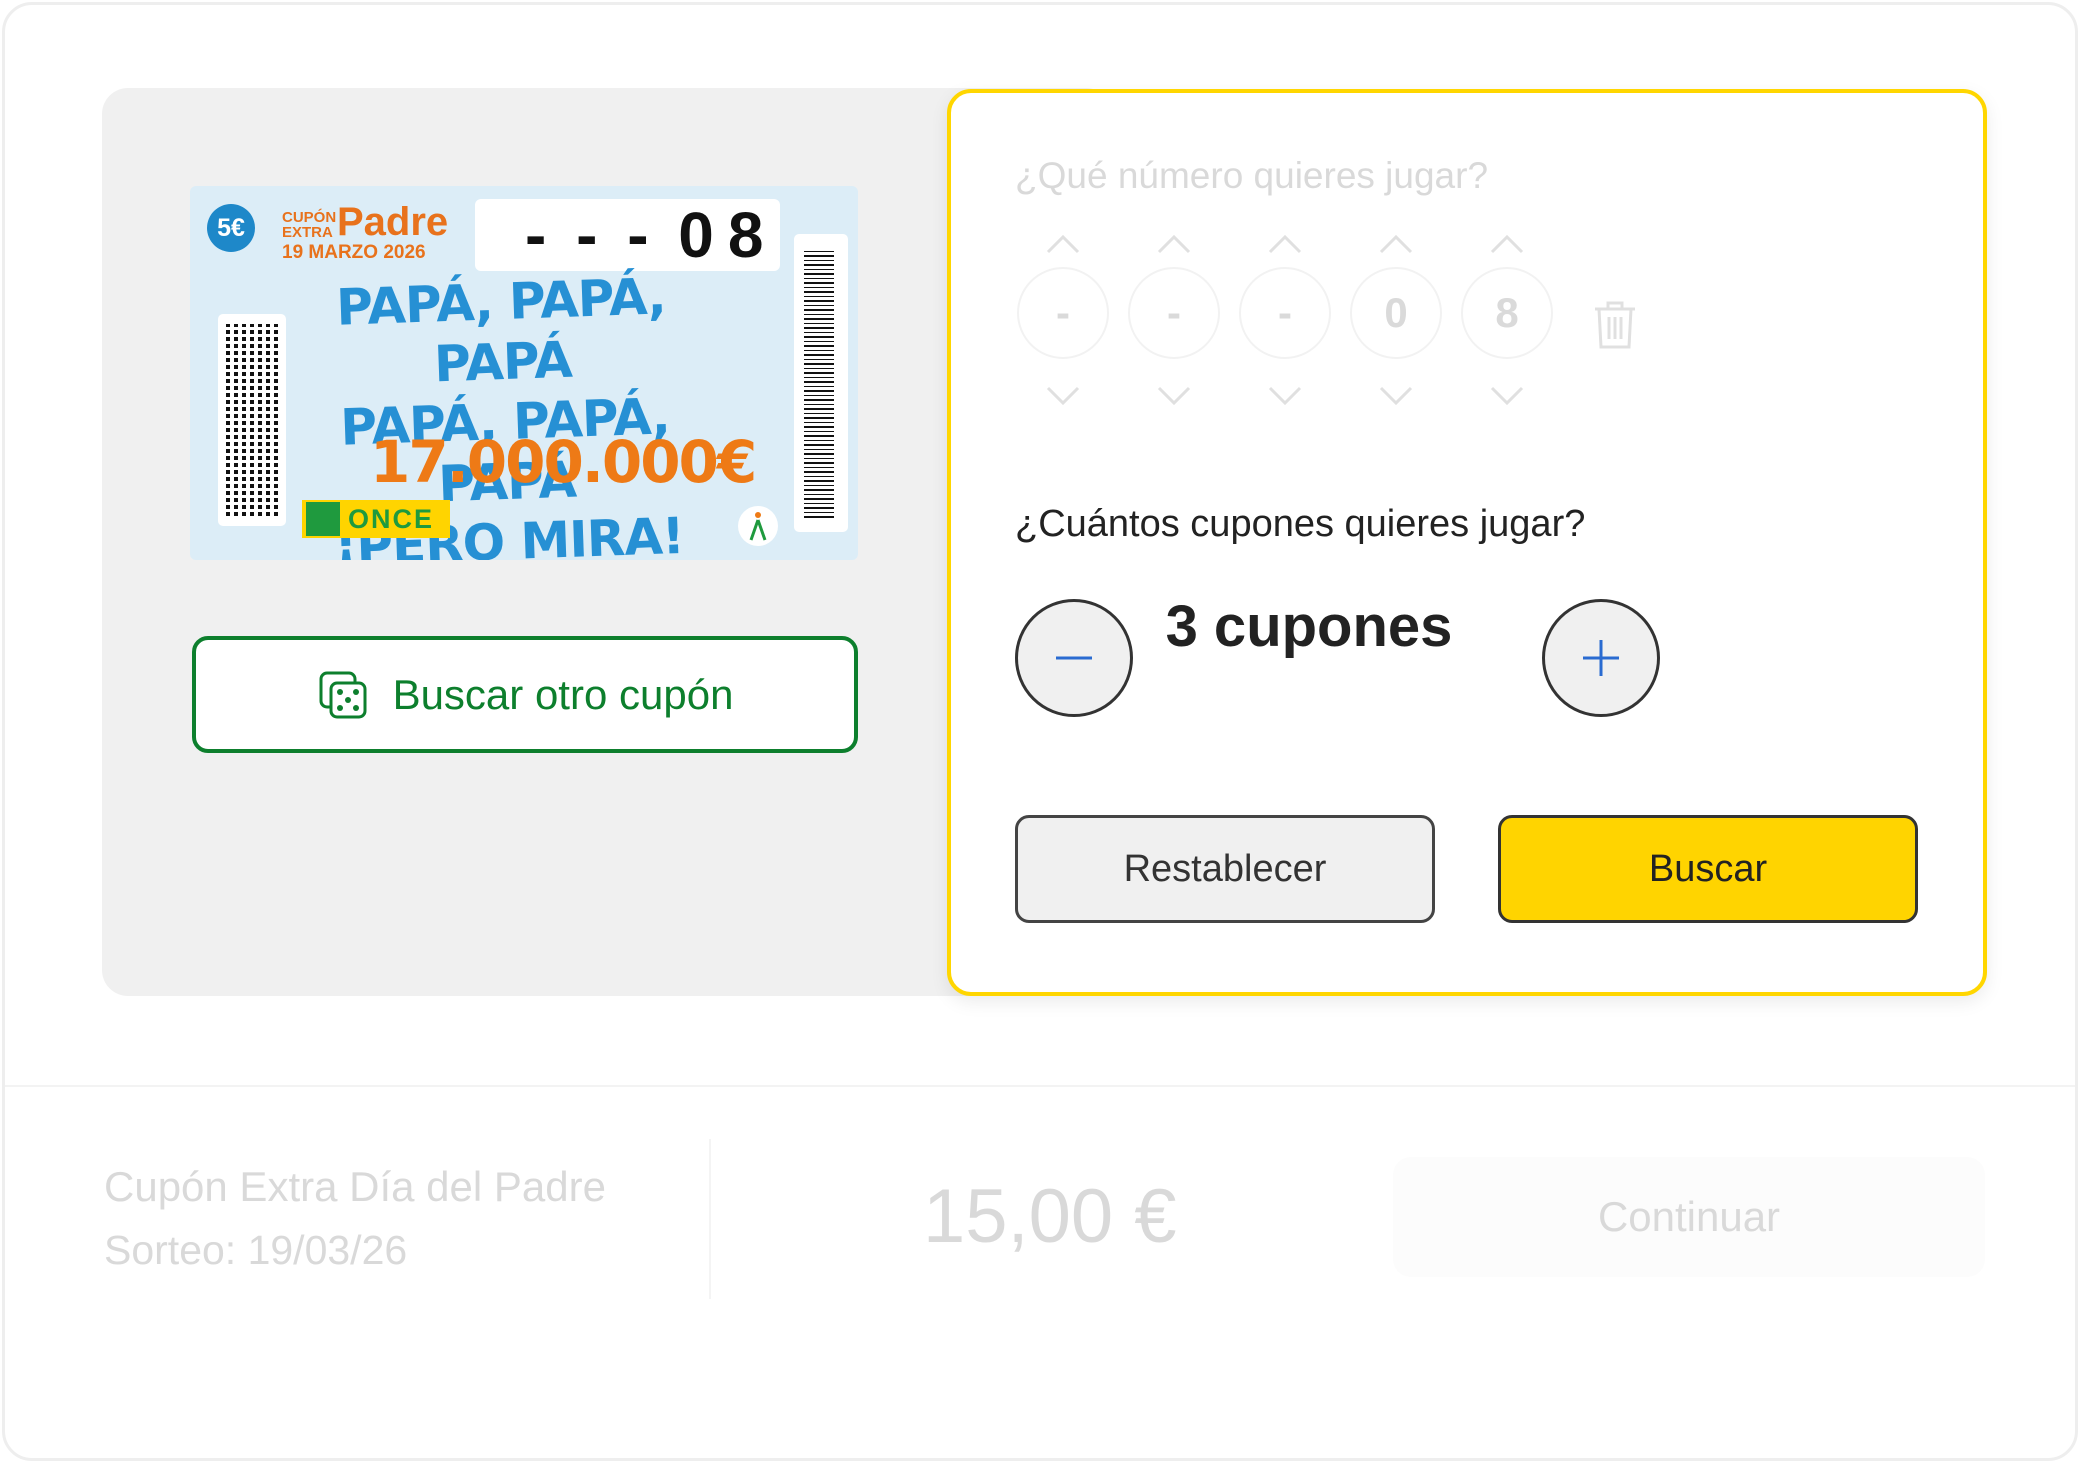  Describe the element at coordinates (1708, 869) in the screenshot. I see `search-button: Buscar` at that location.